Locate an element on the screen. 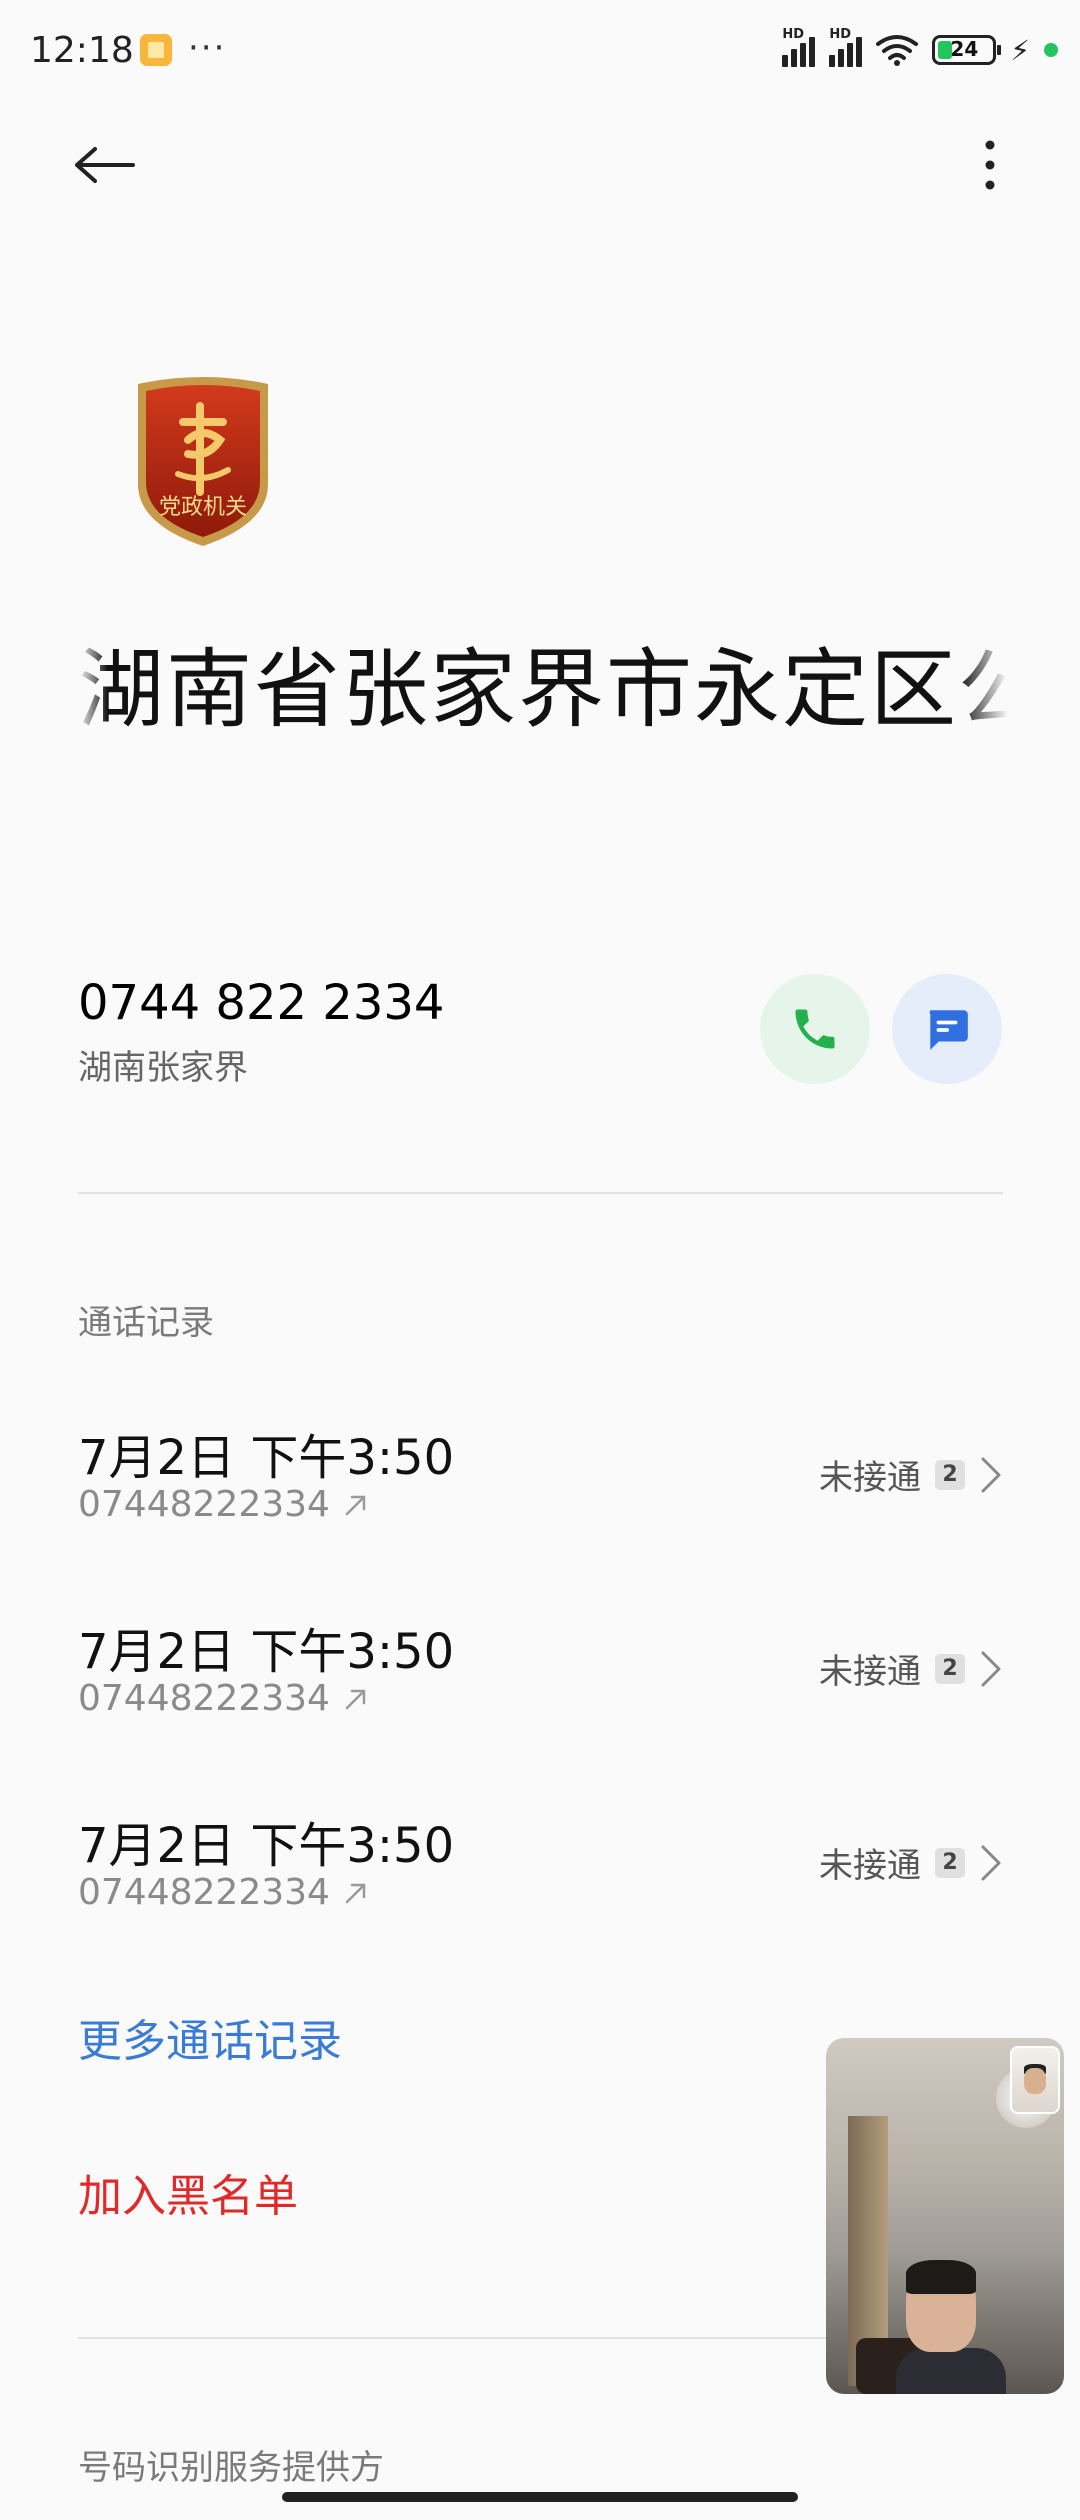 The height and width of the screenshot is (2520, 1080). wifi-icon is located at coordinates (897, 50).